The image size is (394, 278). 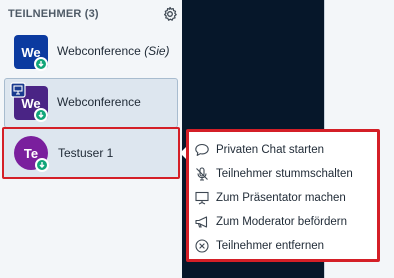 What do you see at coordinates (99, 51) in the screenshot?
I see `participant-name-text: Webconference` at bounding box center [99, 51].